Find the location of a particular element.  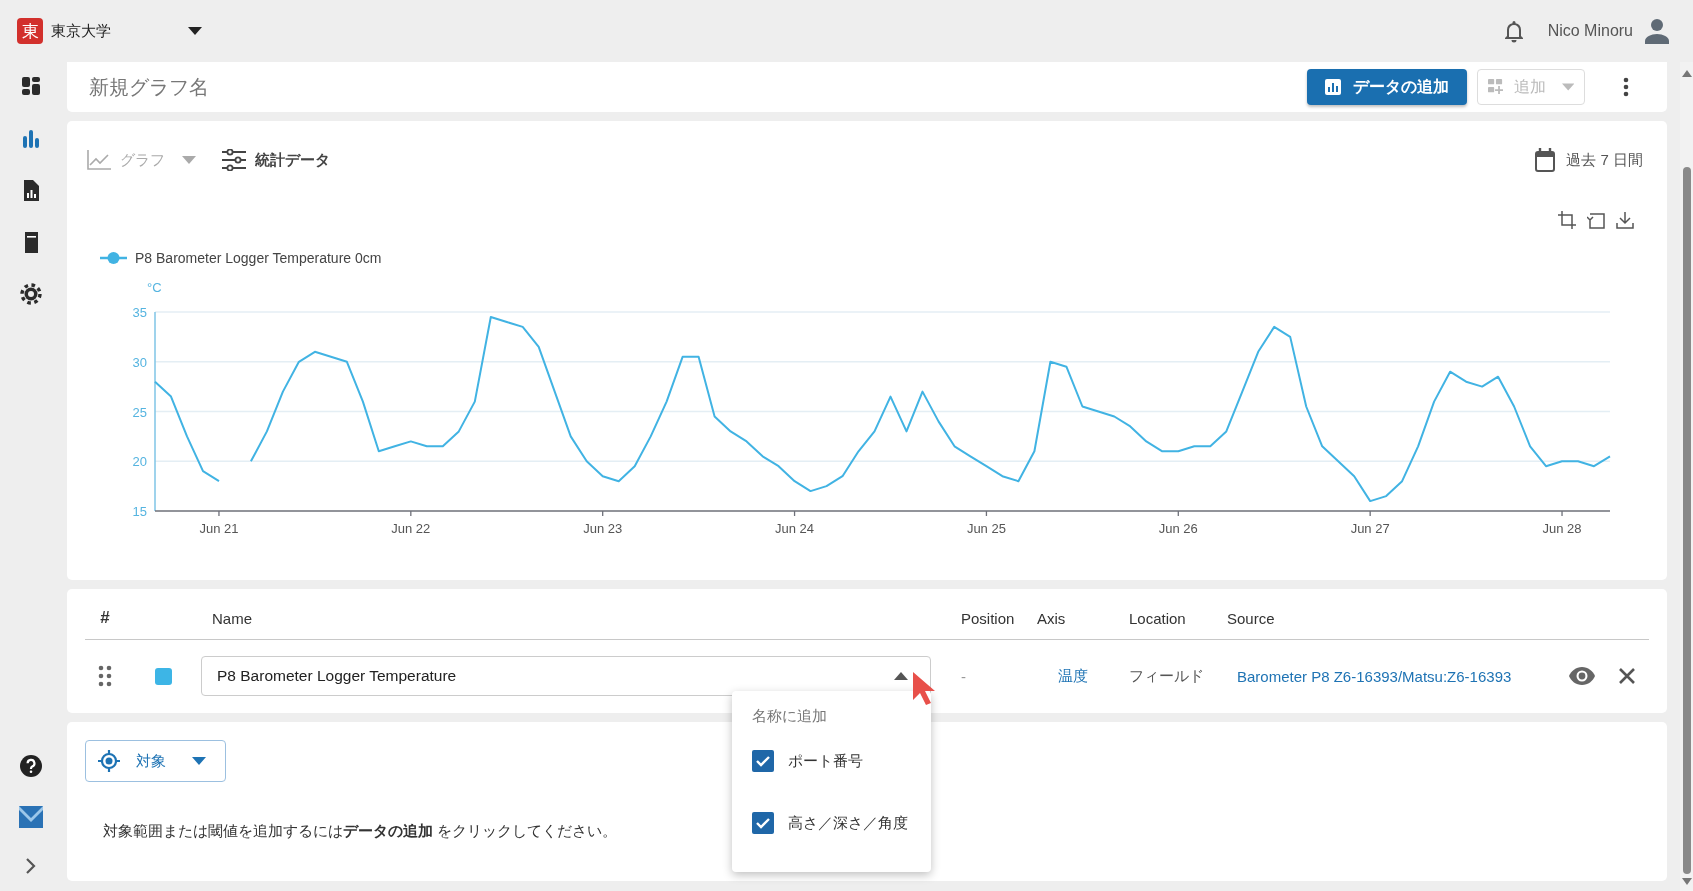

axis-tick-label: 30 is located at coordinates (139, 362).